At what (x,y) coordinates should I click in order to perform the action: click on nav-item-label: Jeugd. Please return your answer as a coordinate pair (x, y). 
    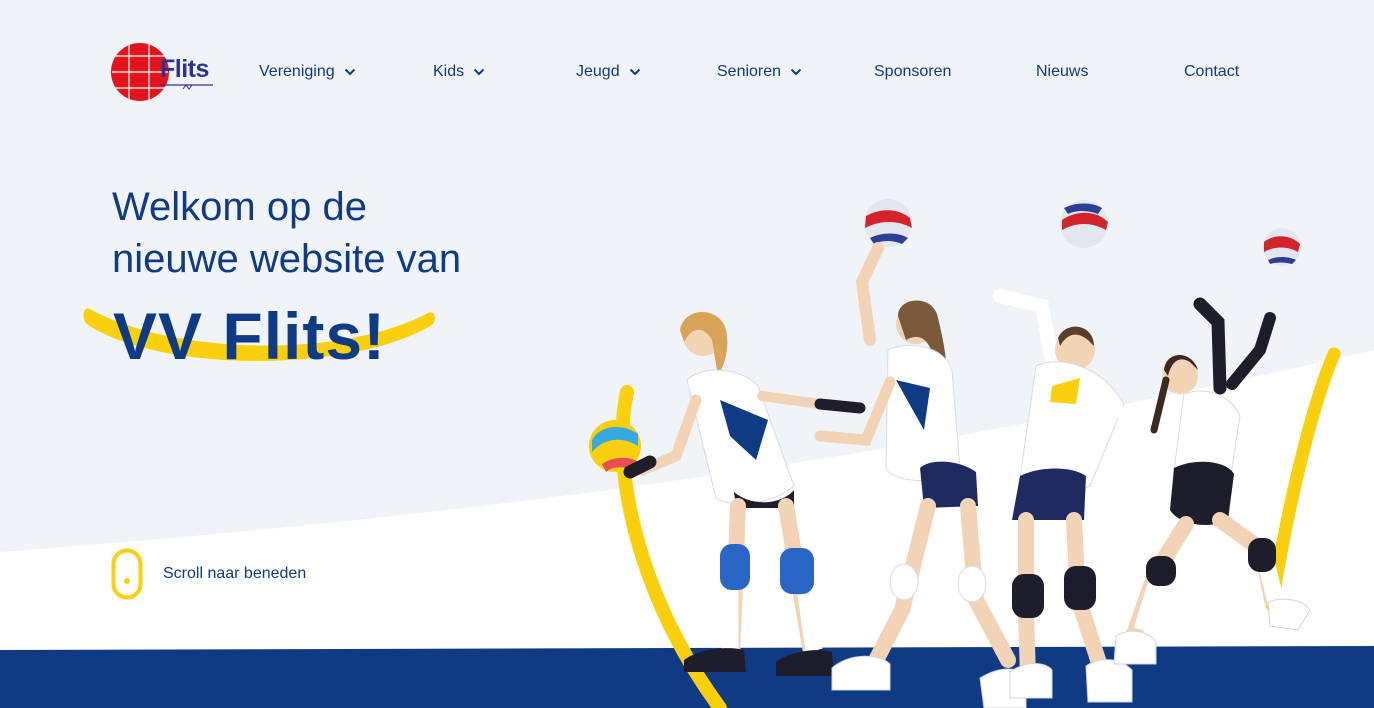
    Looking at the image, I should click on (598, 71).